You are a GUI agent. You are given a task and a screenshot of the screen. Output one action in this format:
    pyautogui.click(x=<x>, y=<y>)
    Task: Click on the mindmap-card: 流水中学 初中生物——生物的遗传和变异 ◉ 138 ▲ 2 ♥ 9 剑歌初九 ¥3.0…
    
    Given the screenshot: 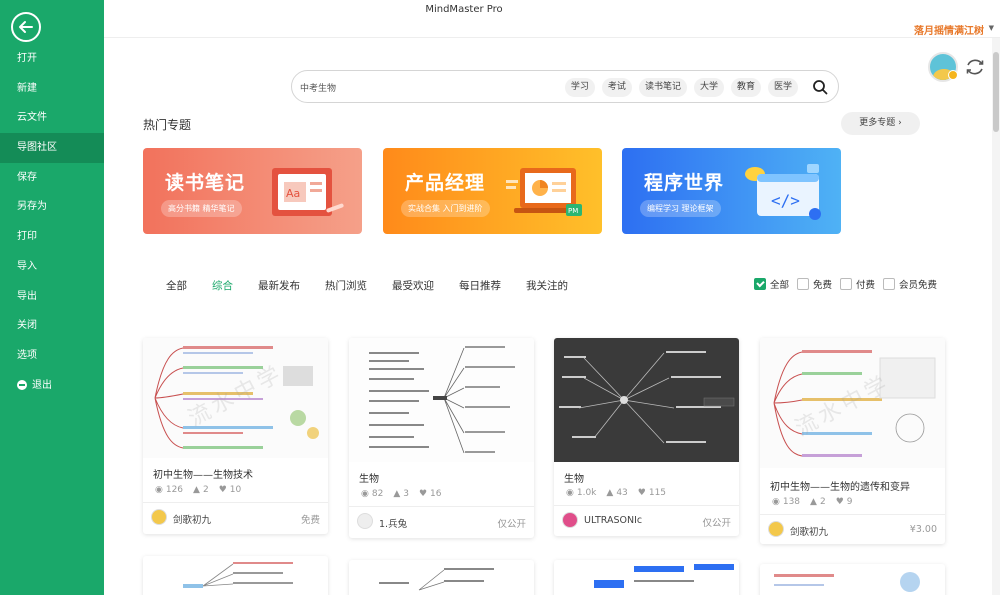 What is the action you would take?
    pyautogui.click(x=852, y=441)
    